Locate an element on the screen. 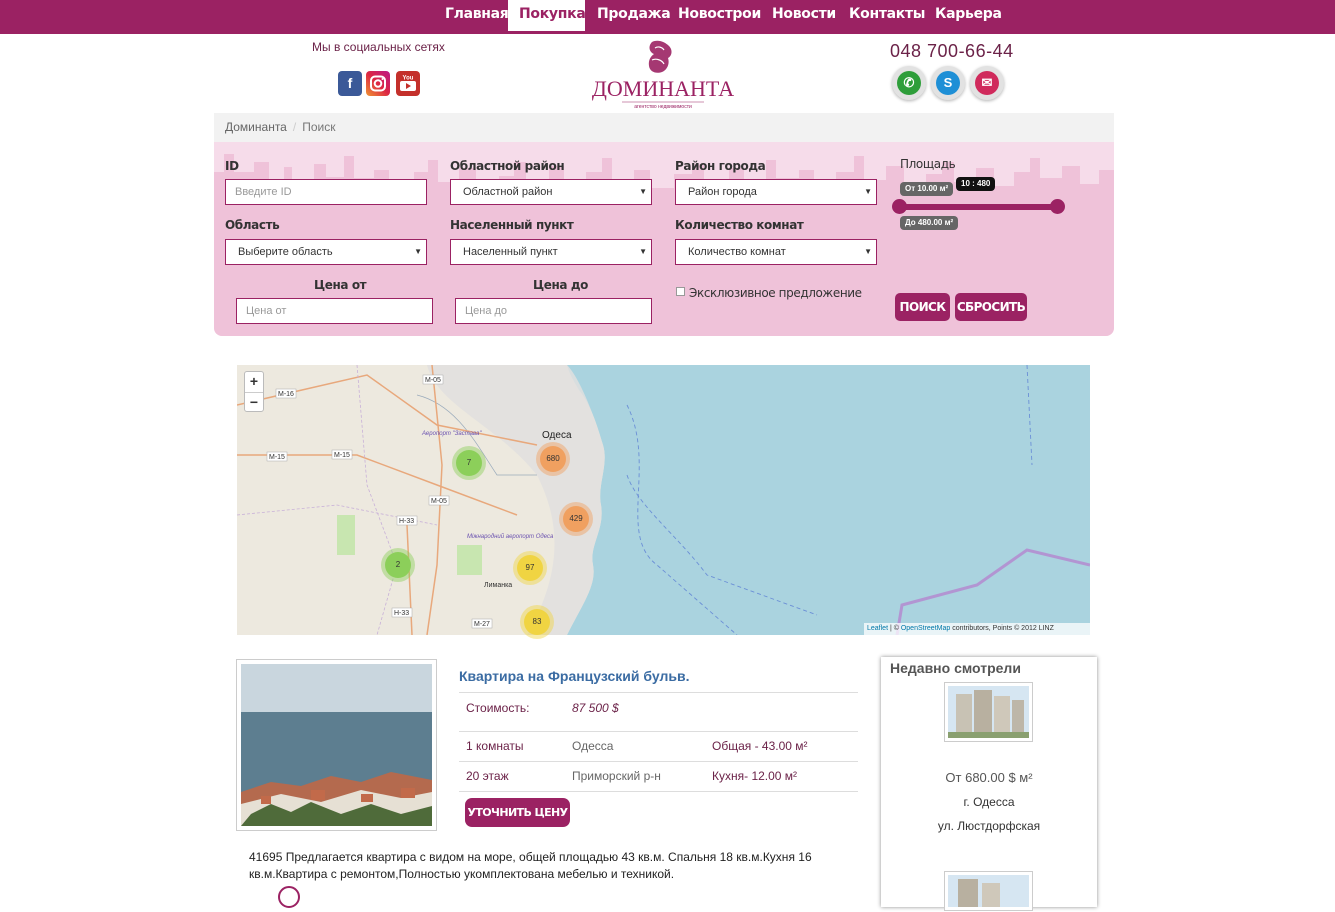  breadcrumb-home: Доминанта is located at coordinates (256, 127).